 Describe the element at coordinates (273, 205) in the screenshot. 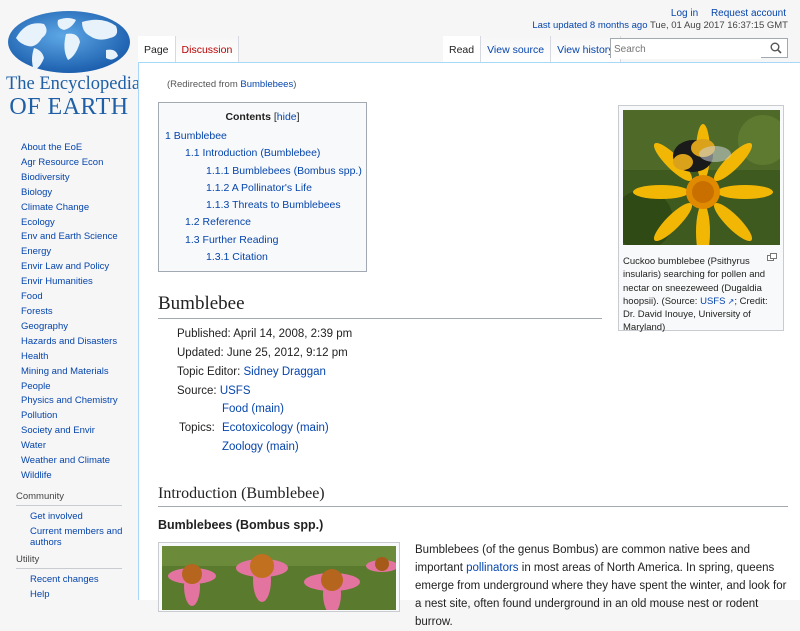

I see `toc-item-link: 1.1.3 Threats to Bumblebees` at that location.